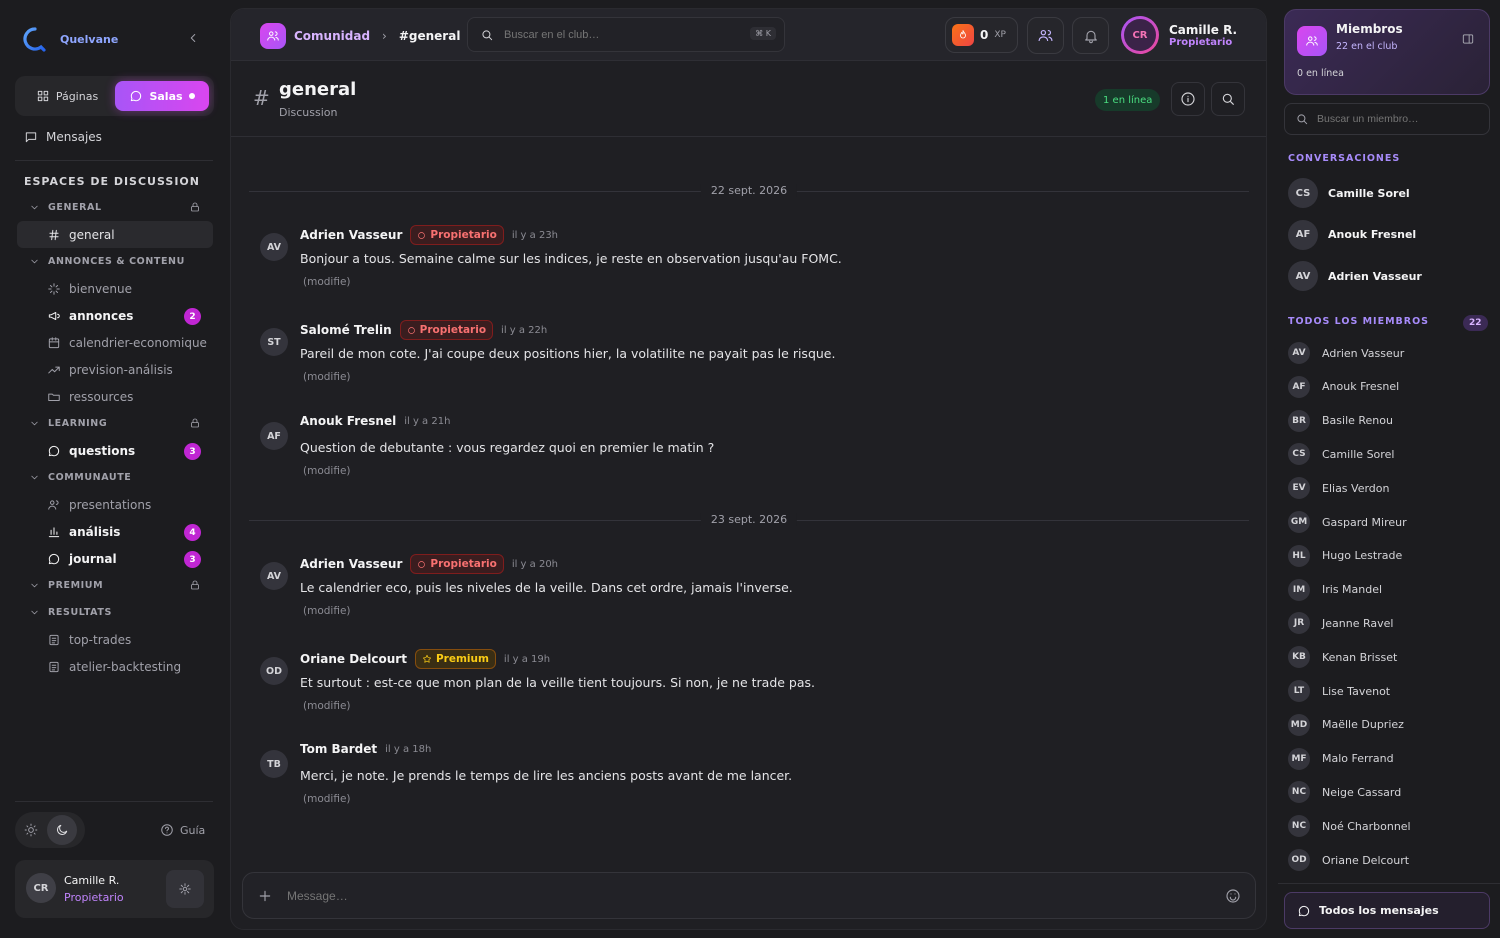 The image size is (1500, 938). I want to click on pages-tab: Páginas, so click(67, 96).